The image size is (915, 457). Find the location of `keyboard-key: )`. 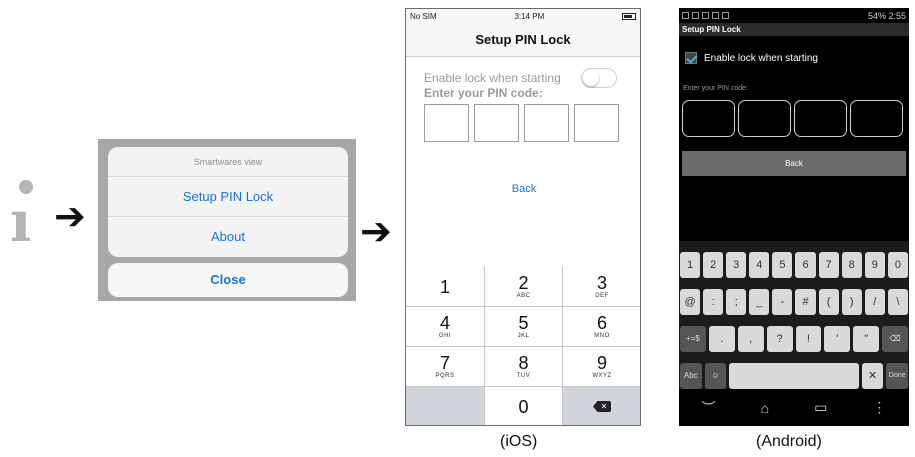

keyboard-key: ) is located at coordinates (851, 302).